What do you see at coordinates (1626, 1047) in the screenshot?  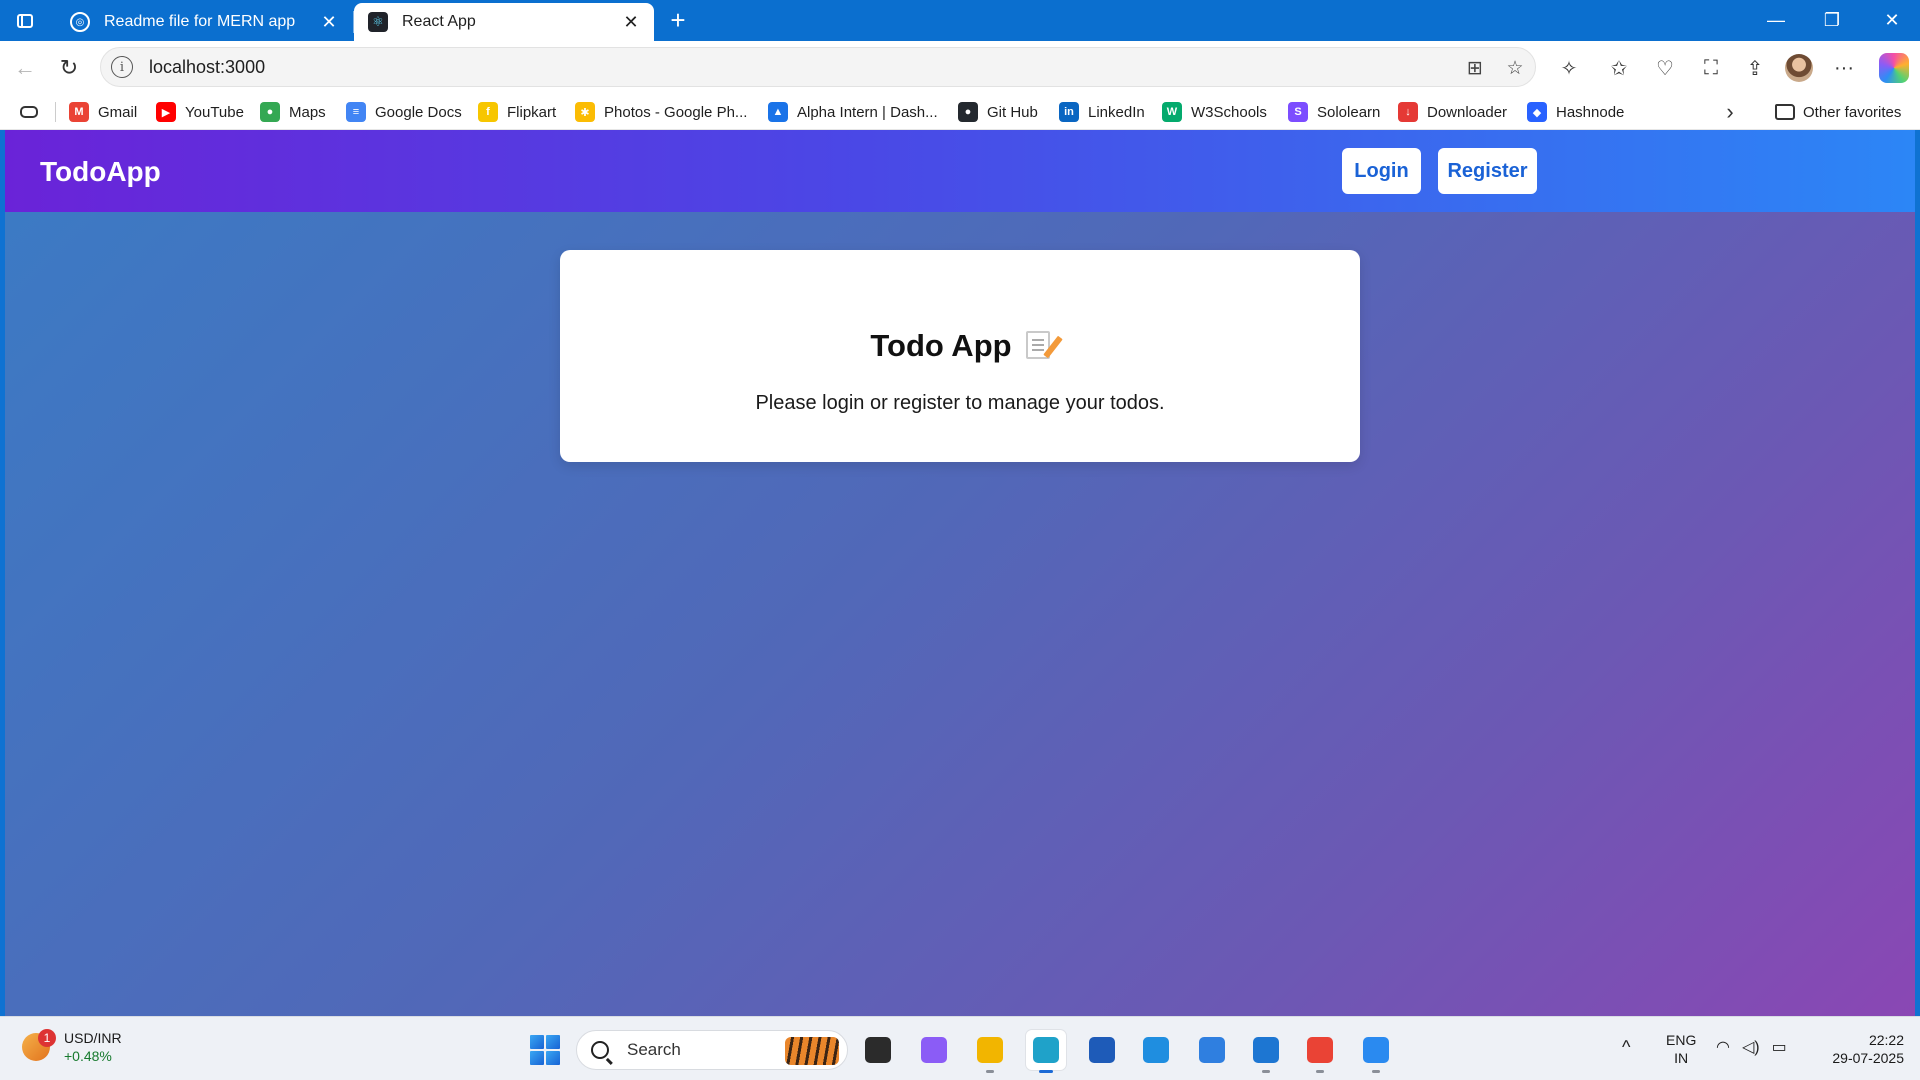 I see `show-hidden-icons-chevron-icon: ^` at bounding box center [1626, 1047].